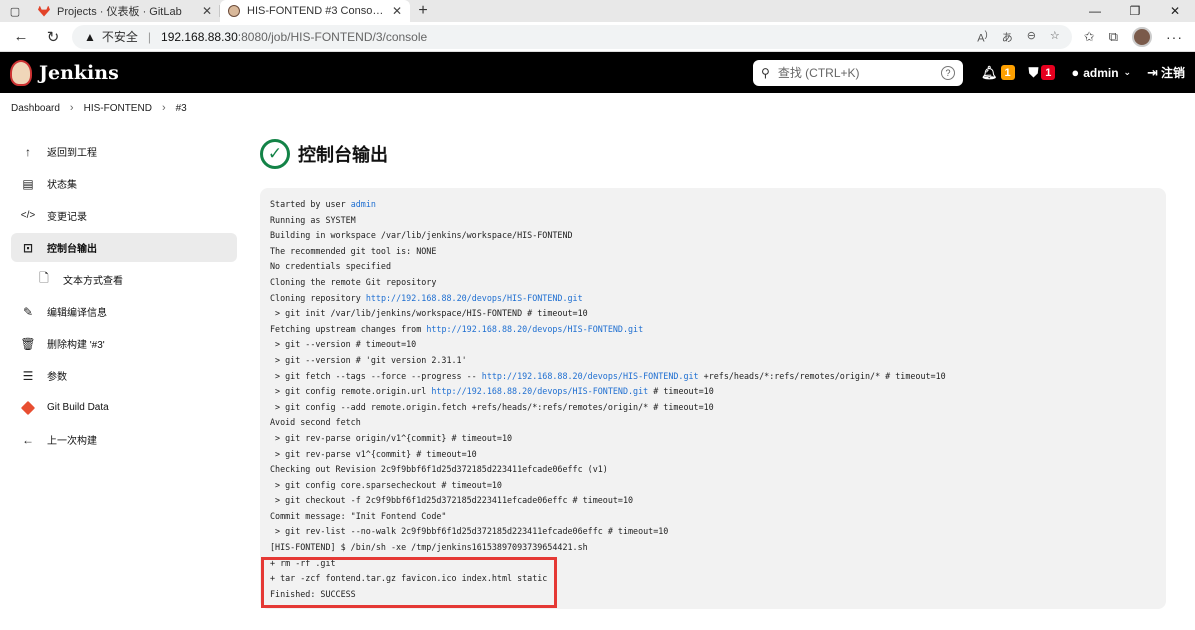 The image size is (1195, 630). What do you see at coordinates (124, 247) in the screenshot?
I see `sidebar-item-console-output: ⊡ 控制台输出` at bounding box center [124, 247].